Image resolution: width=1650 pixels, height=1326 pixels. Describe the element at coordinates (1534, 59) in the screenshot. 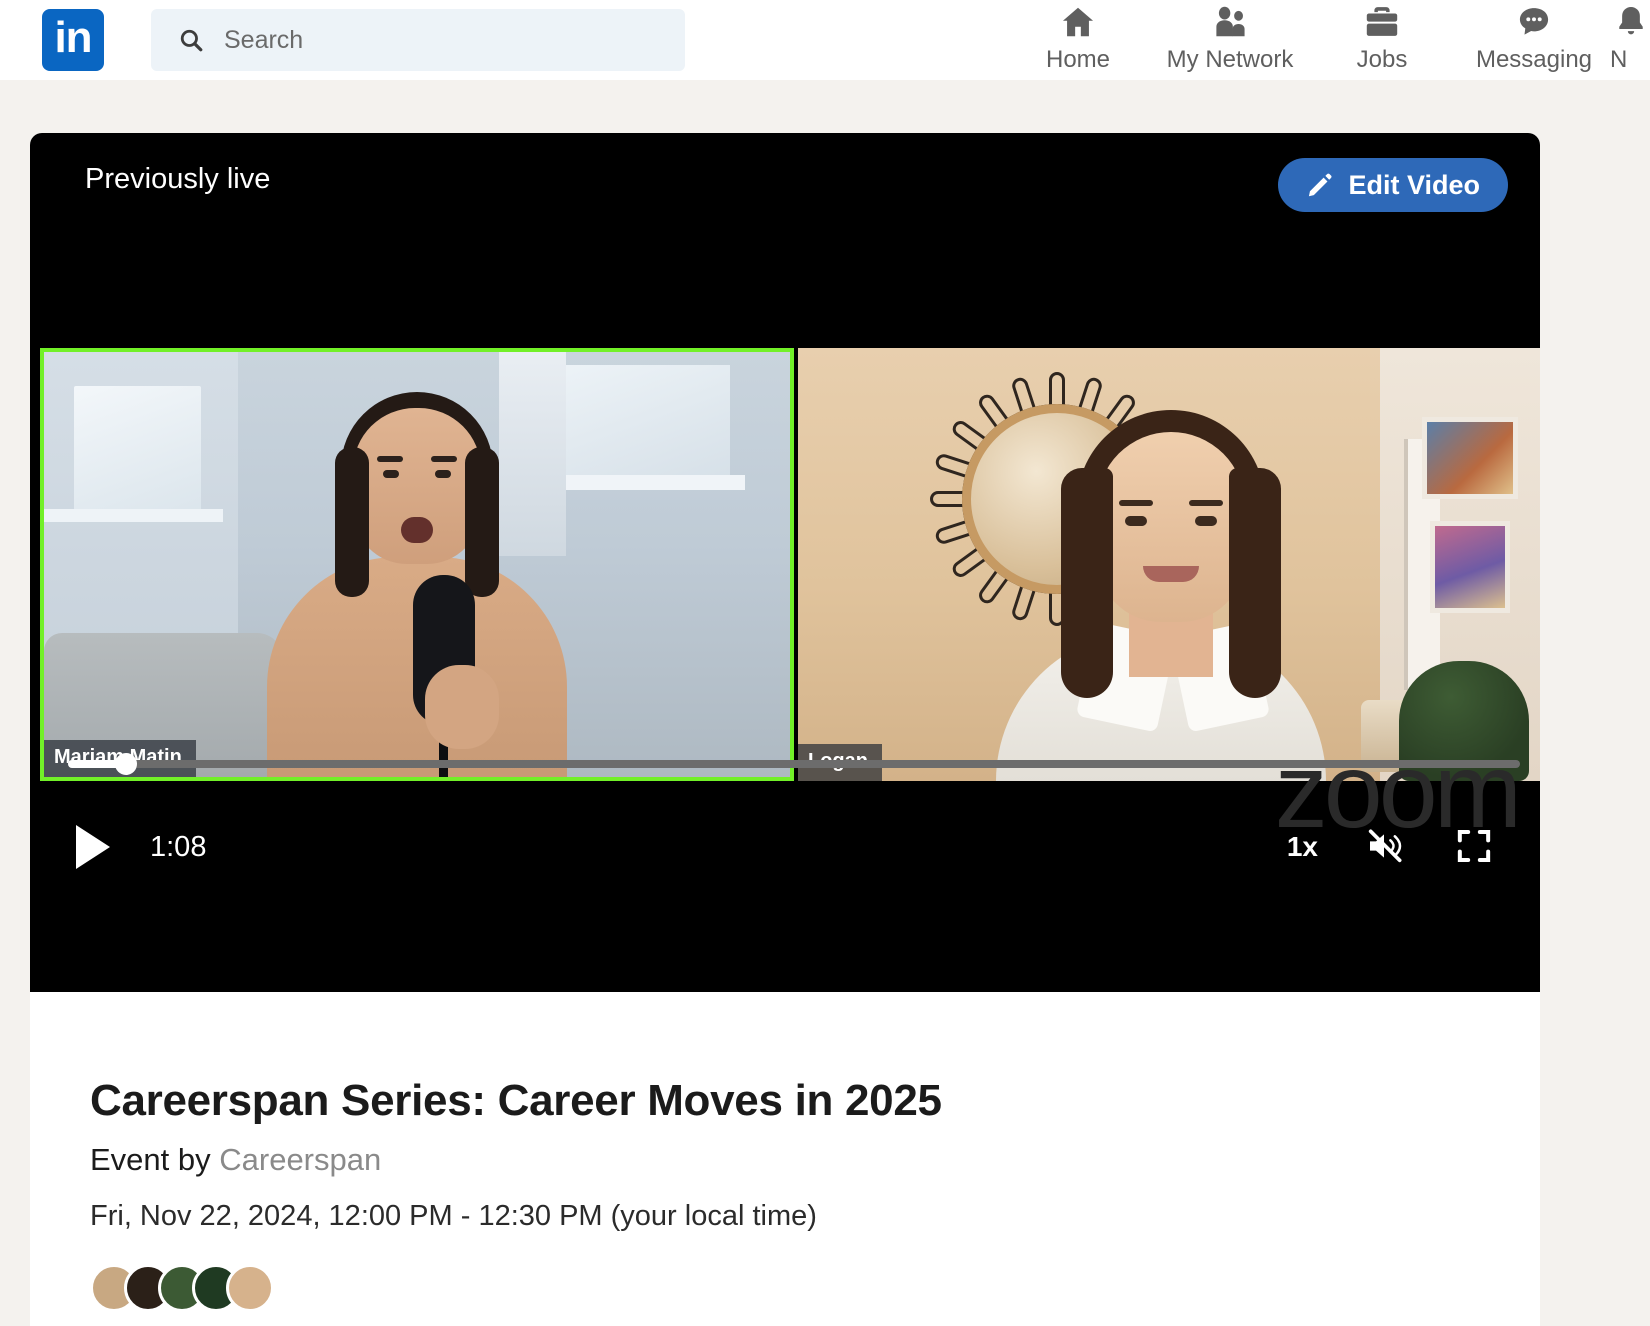

I see `nav-label-messaging: Messaging` at that location.